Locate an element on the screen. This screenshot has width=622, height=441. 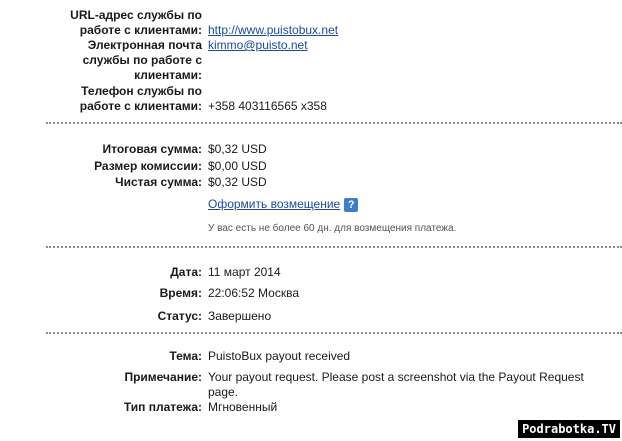
payment-type-value: Мгновенный is located at coordinates (243, 407).